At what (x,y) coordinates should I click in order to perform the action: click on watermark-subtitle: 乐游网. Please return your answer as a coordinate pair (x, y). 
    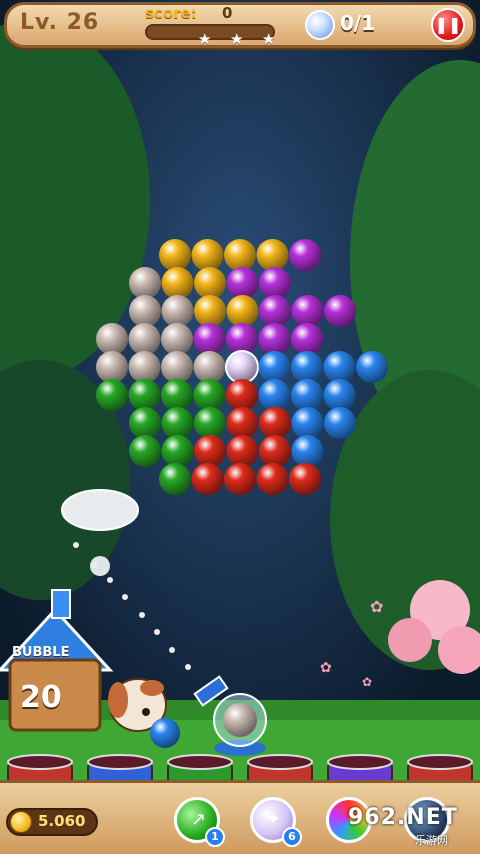
    Looking at the image, I should click on (431, 840).